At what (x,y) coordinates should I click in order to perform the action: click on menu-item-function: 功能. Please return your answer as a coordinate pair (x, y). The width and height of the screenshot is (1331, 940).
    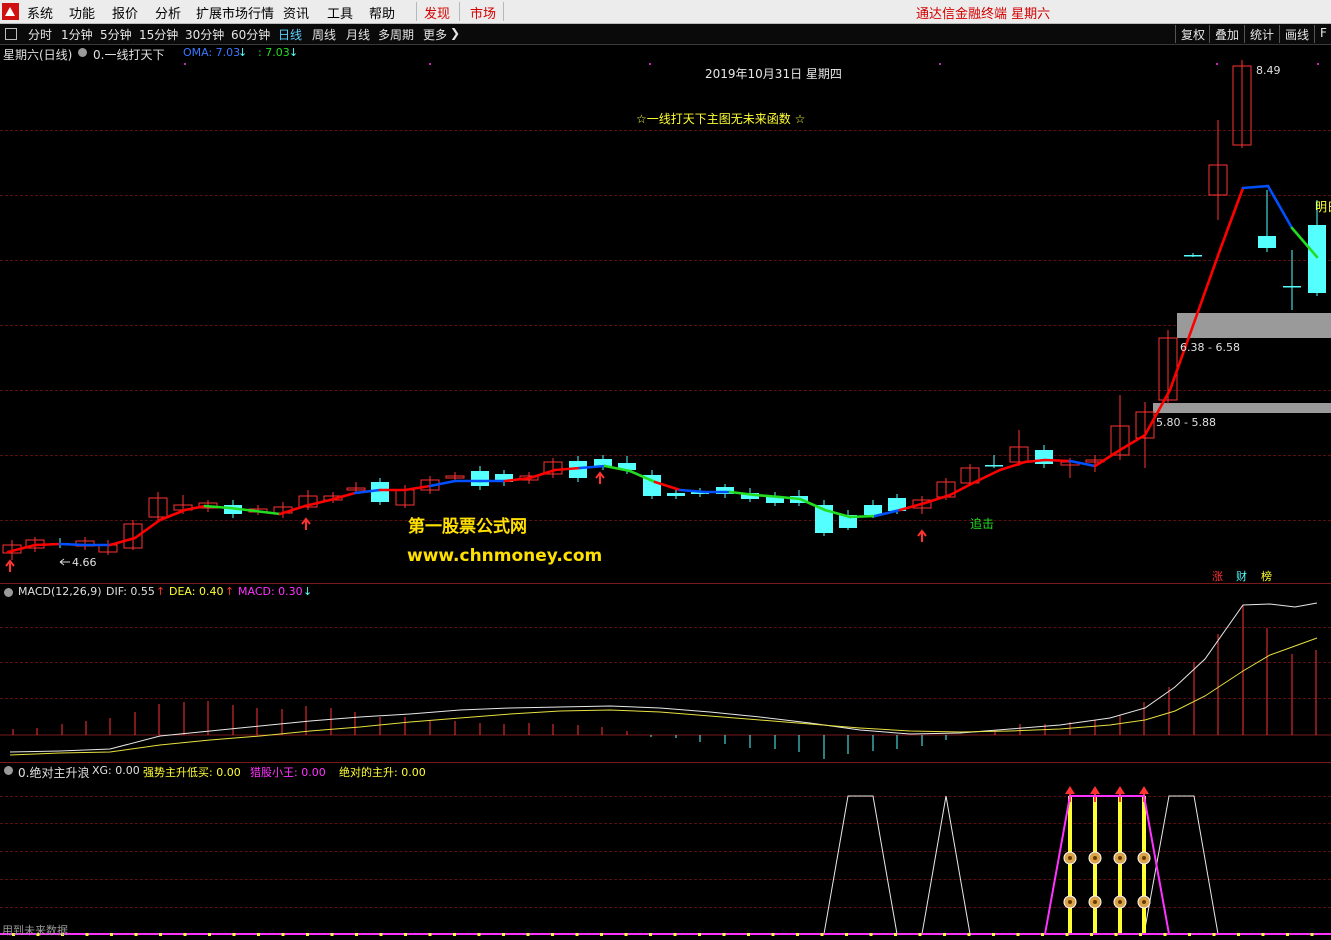
    Looking at the image, I should click on (82, 12).